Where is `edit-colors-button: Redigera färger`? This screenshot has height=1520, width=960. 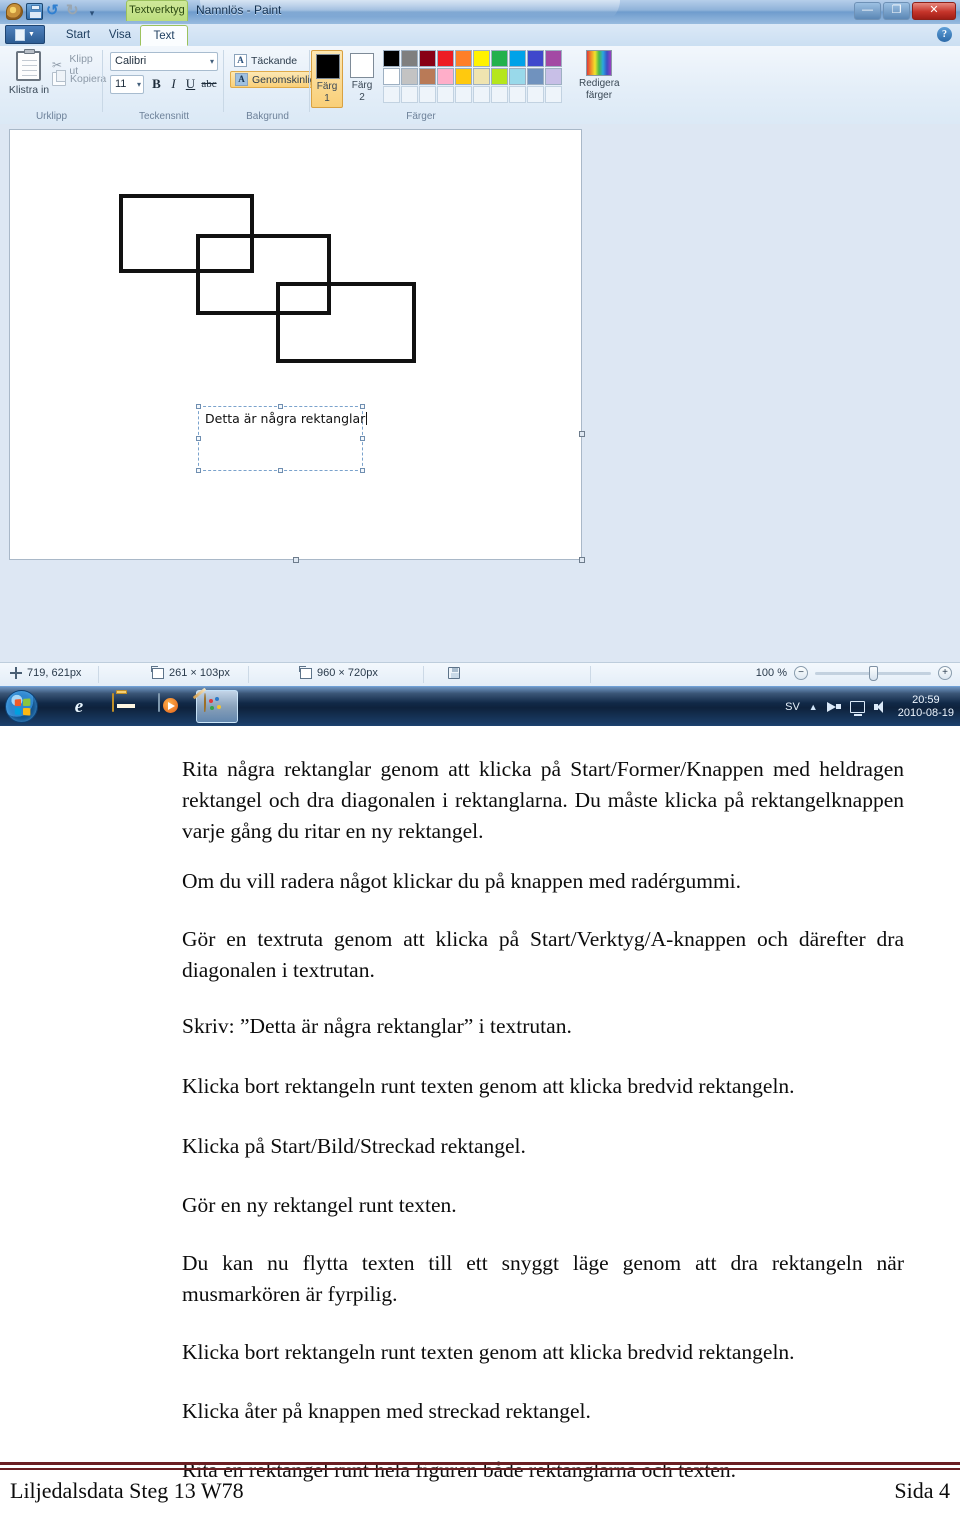
edit-colors-button: Redigera färger is located at coordinates (599, 76).